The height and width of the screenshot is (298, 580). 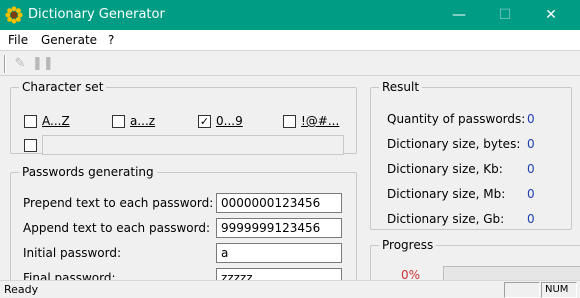 I want to click on status-num-indicator: NUM, so click(x=559, y=290).